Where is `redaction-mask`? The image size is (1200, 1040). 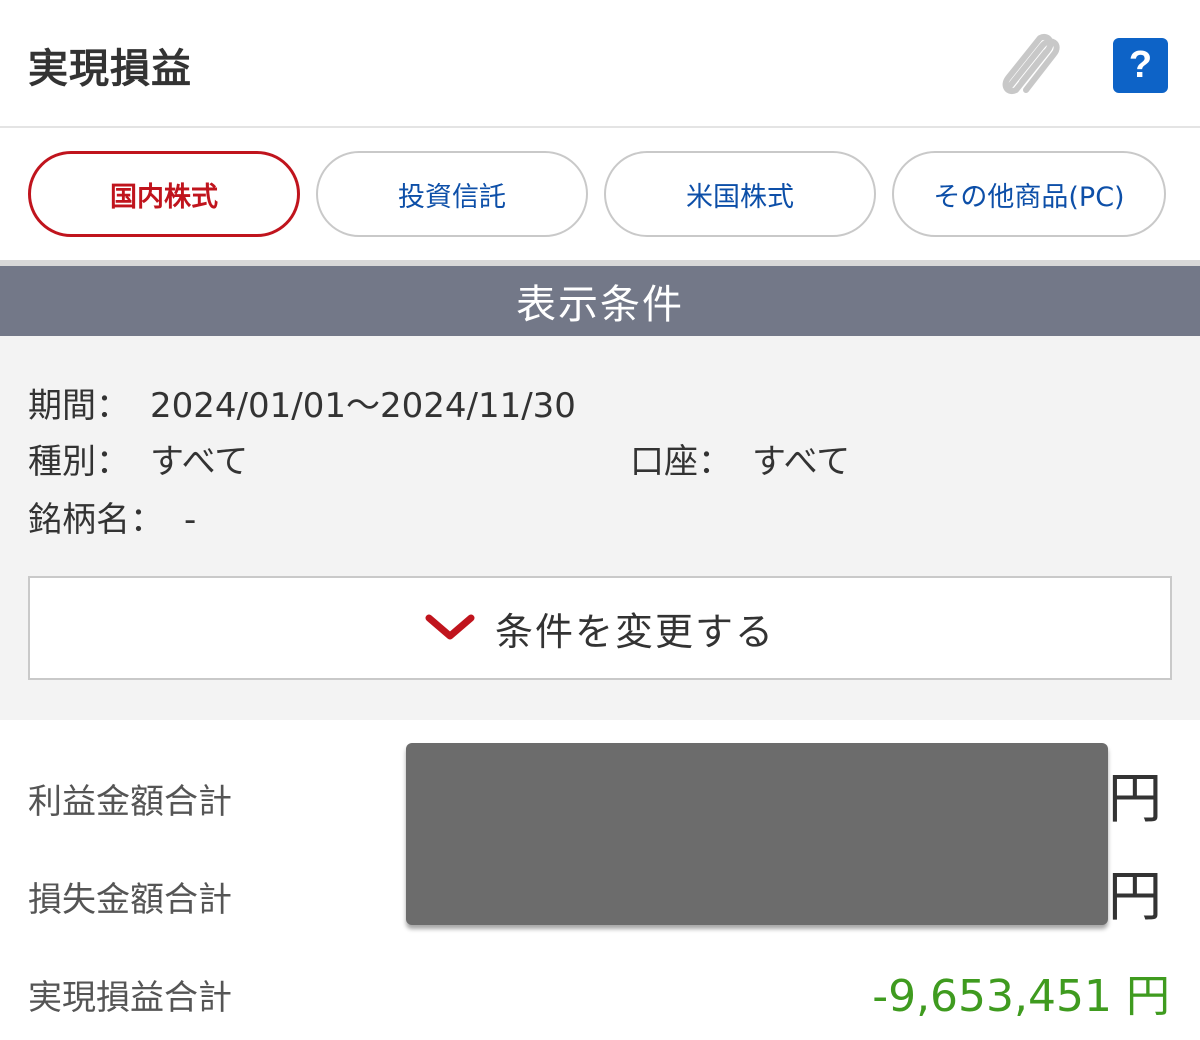
redaction-mask is located at coordinates (757, 834).